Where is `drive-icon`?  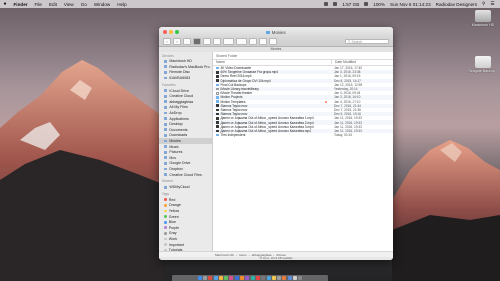 drive-icon is located at coordinates (166, 163).